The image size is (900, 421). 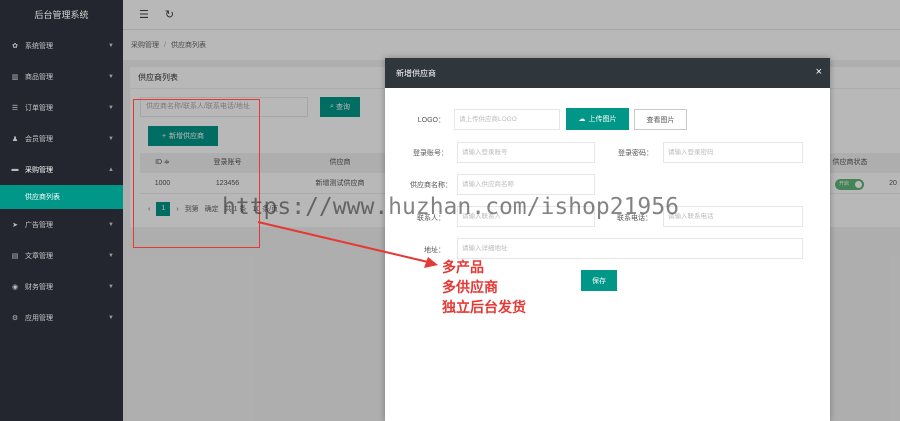 What do you see at coordinates (39, 287) in the screenshot?
I see `sidebar-item-label: 财务管理` at bounding box center [39, 287].